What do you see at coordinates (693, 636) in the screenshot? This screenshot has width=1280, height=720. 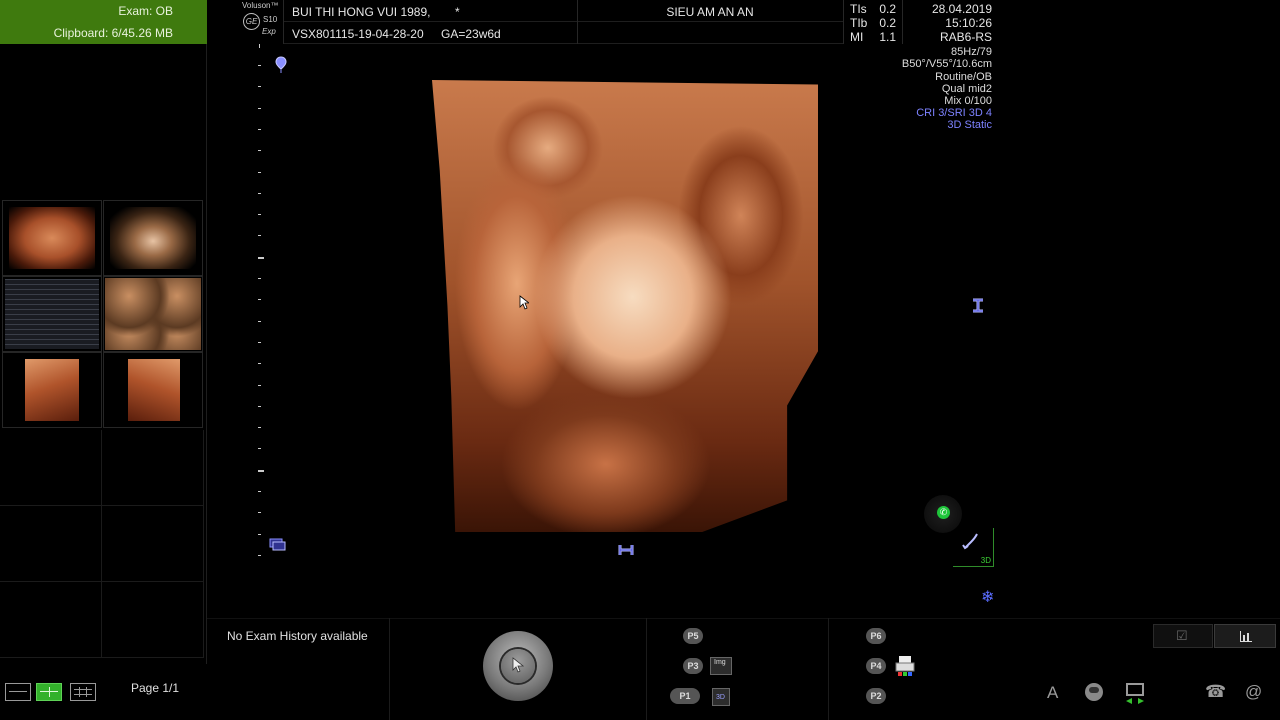 I see `p5-button: P5` at bounding box center [693, 636].